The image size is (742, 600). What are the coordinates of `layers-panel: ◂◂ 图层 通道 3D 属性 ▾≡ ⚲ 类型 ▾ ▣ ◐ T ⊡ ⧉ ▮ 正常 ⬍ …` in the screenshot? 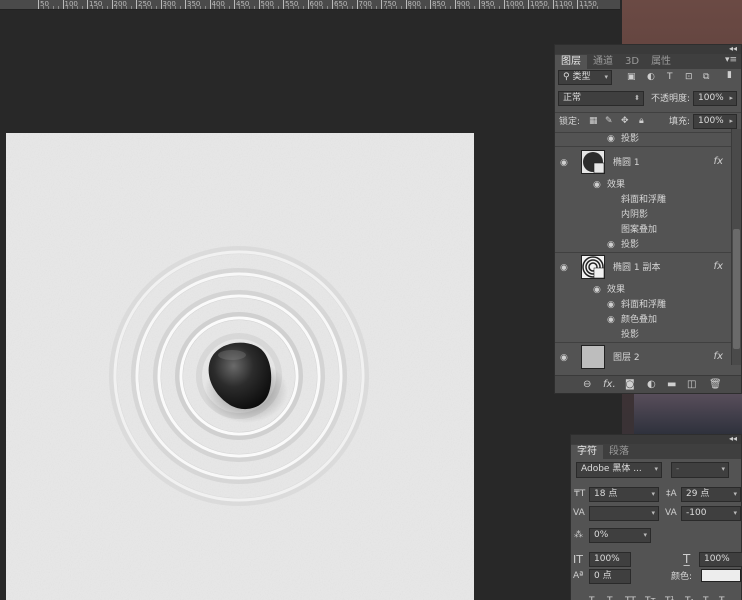 It's located at (648, 219).